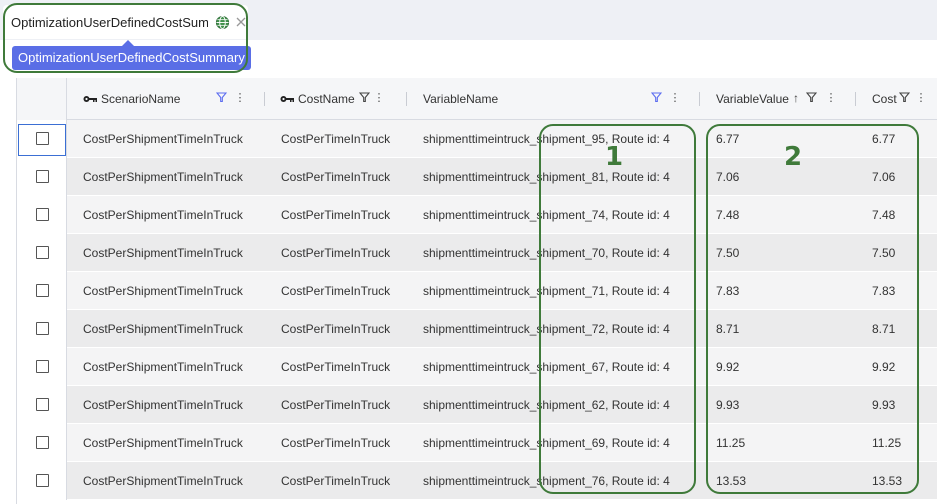  I want to click on column-header-variable-name: VariableName, so click(460, 99).